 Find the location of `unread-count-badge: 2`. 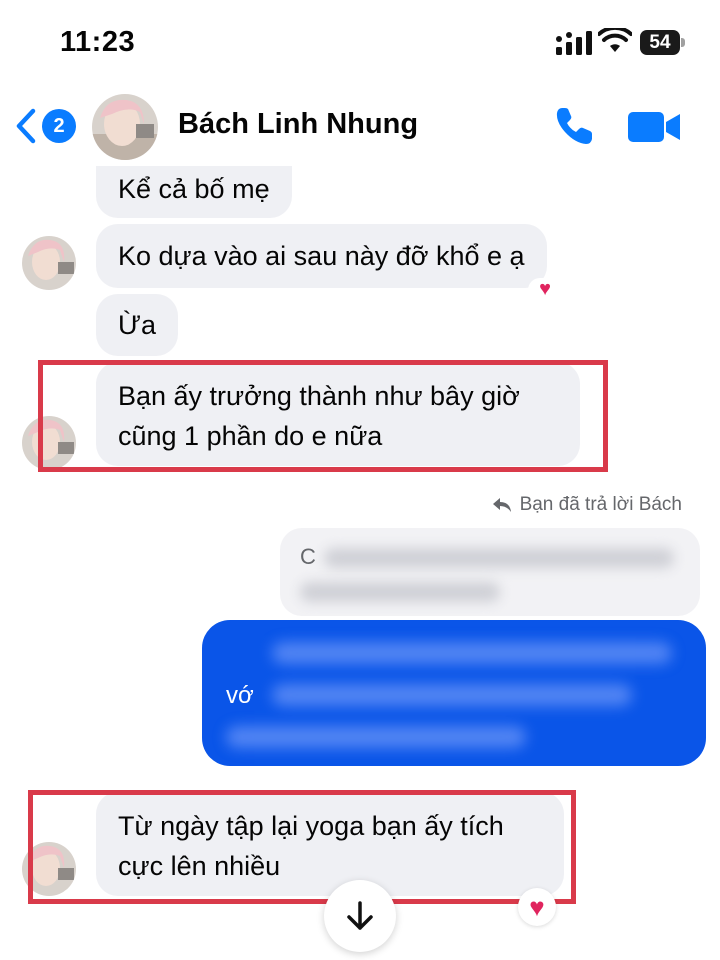

unread-count-badge: 2 is located at coordinates (59, 126).